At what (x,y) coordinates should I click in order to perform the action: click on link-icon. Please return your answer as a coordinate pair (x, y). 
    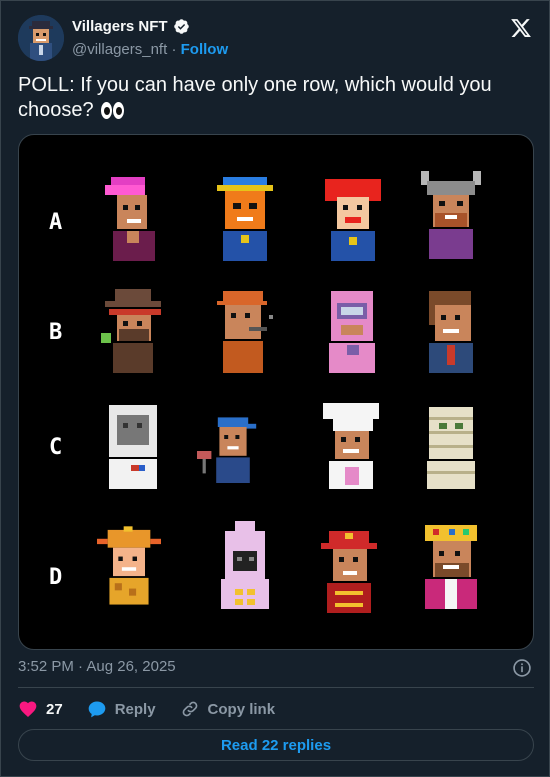
    Looking at the image, I should click on (189, 709).